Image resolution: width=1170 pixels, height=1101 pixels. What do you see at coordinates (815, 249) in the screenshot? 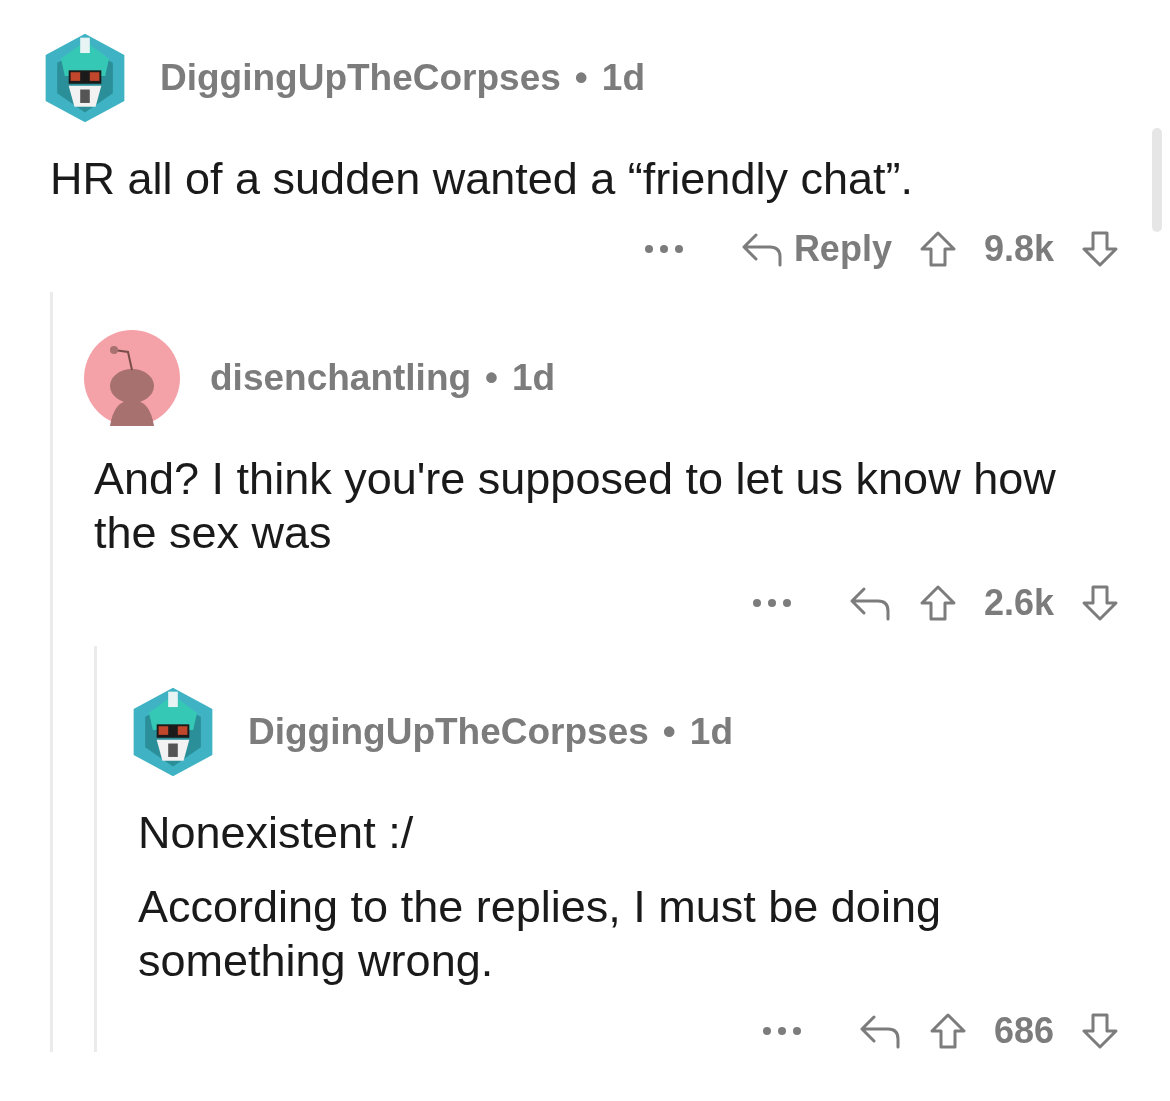
I see `reply-button: Reply` at bounding box center [815, 249].